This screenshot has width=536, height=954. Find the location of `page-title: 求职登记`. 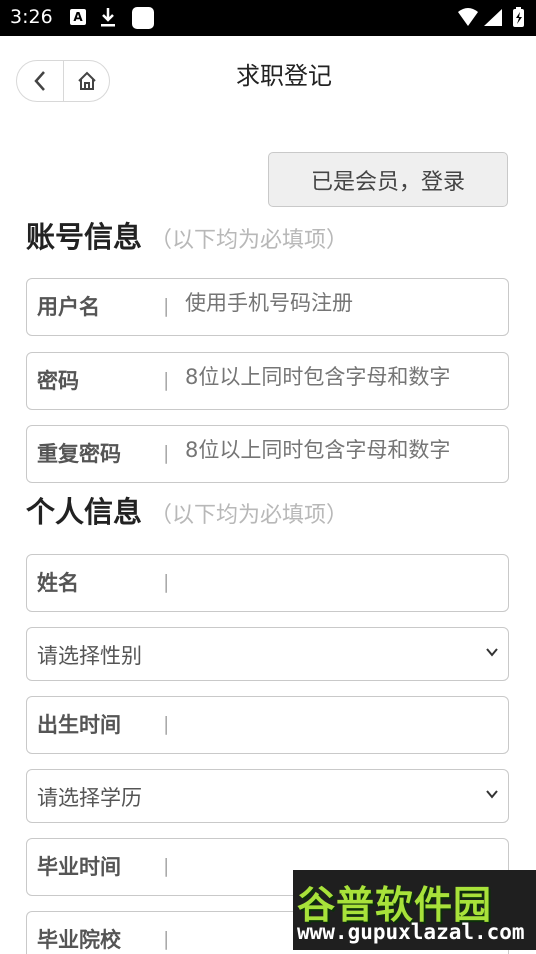

page-title: 求职登记 is located at coordinates (284, 76).